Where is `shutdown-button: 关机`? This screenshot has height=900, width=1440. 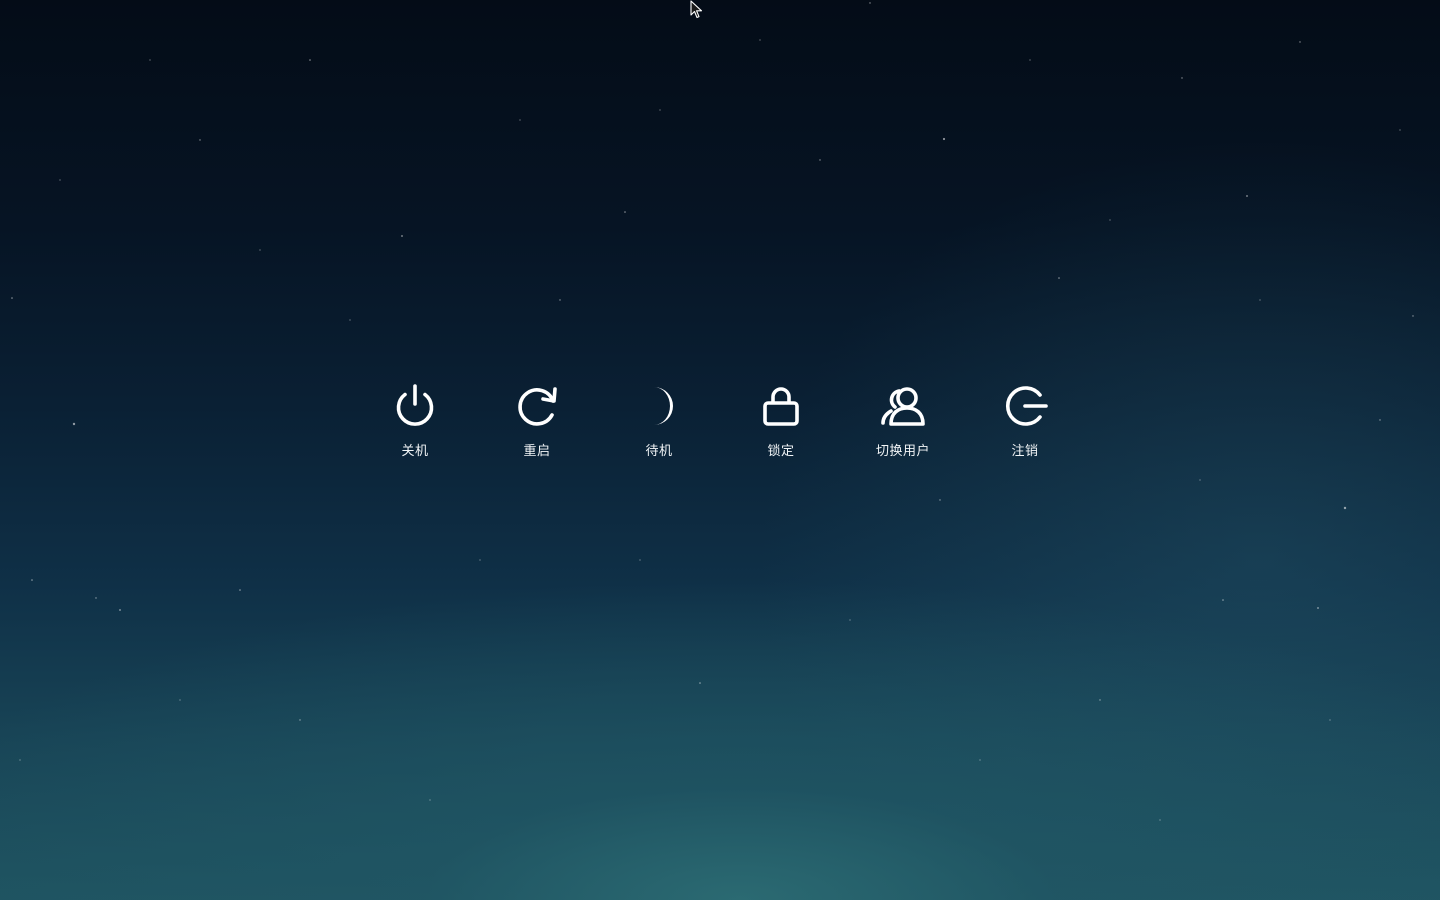 shutdown-button: 关机 is located at coordinates (415, 425).